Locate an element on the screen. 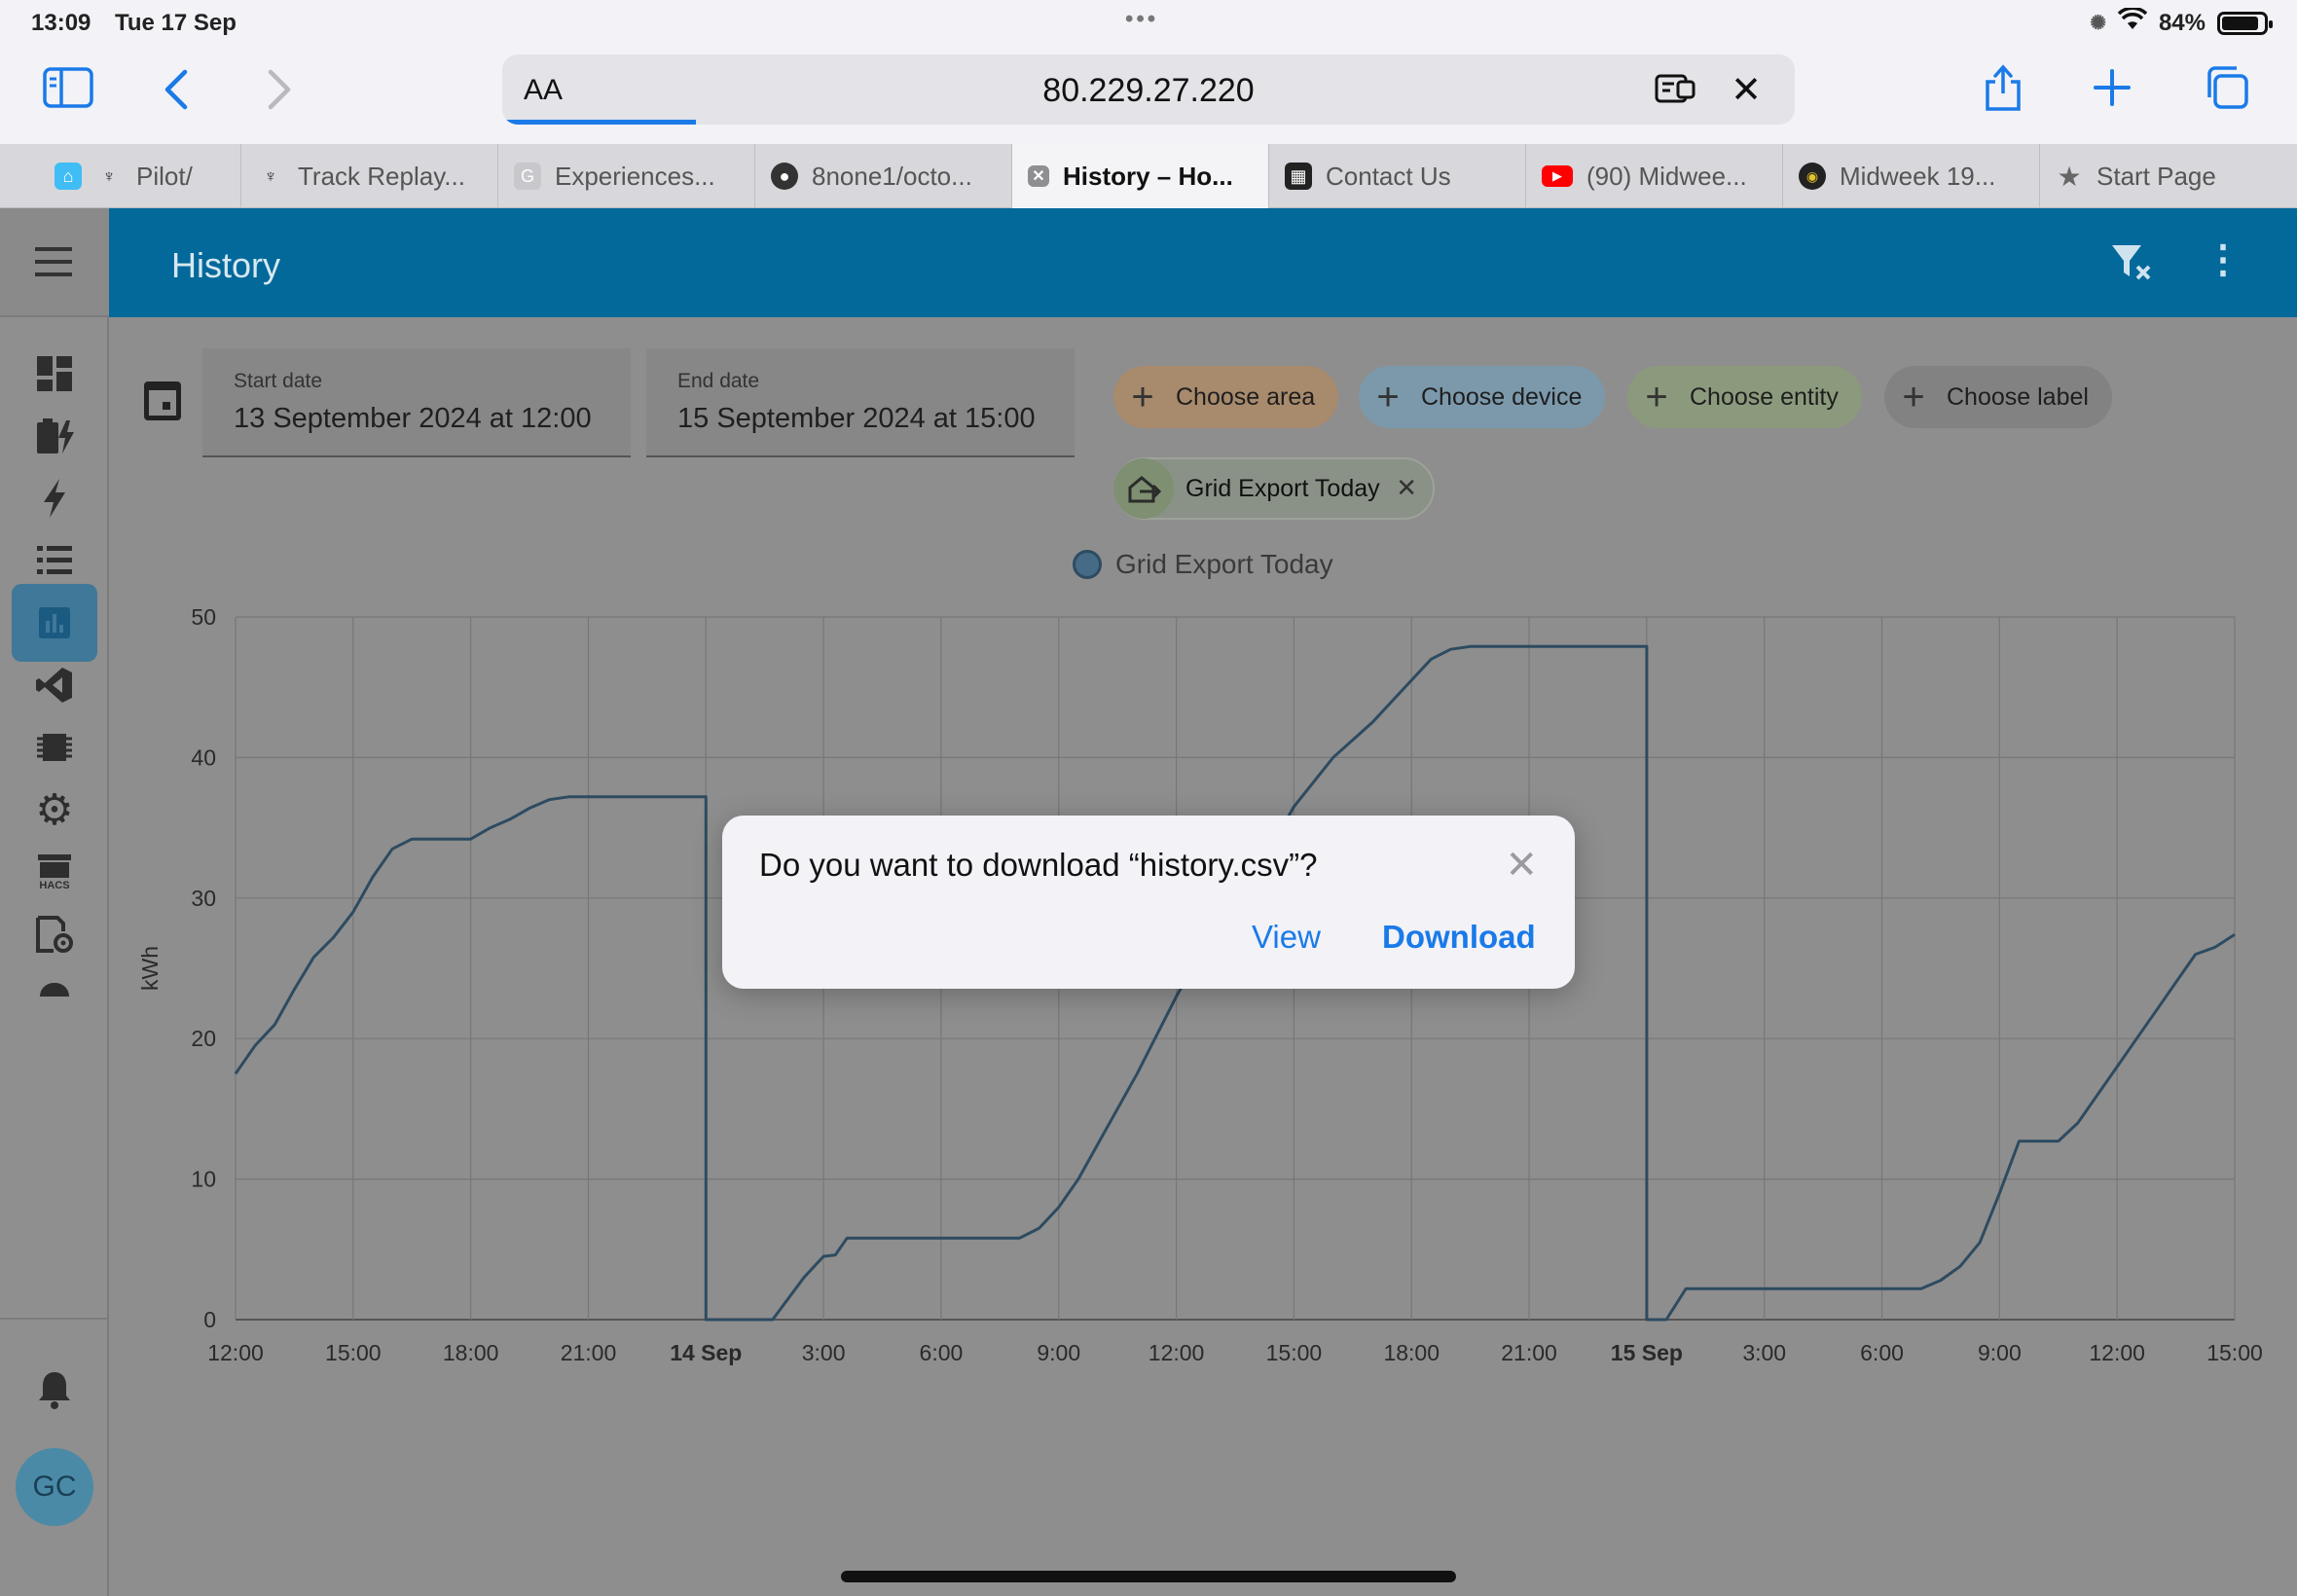 The image size is (2297, 1596). github-icon: ● is located at coordinates (784, 176).